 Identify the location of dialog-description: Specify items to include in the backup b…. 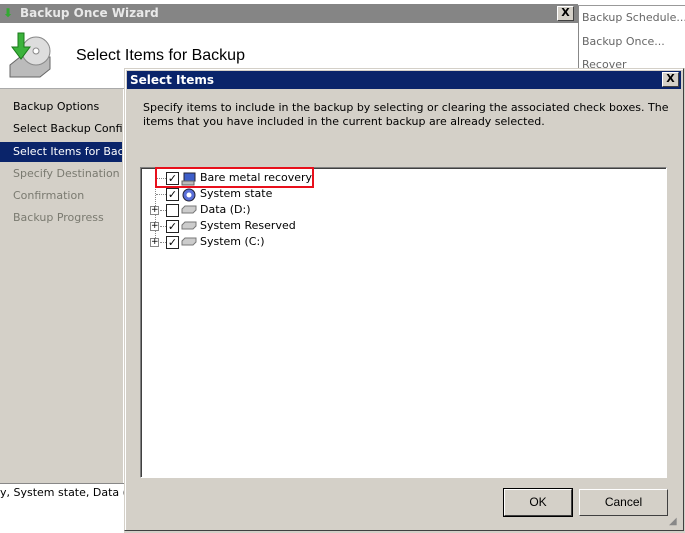
(406, 114).